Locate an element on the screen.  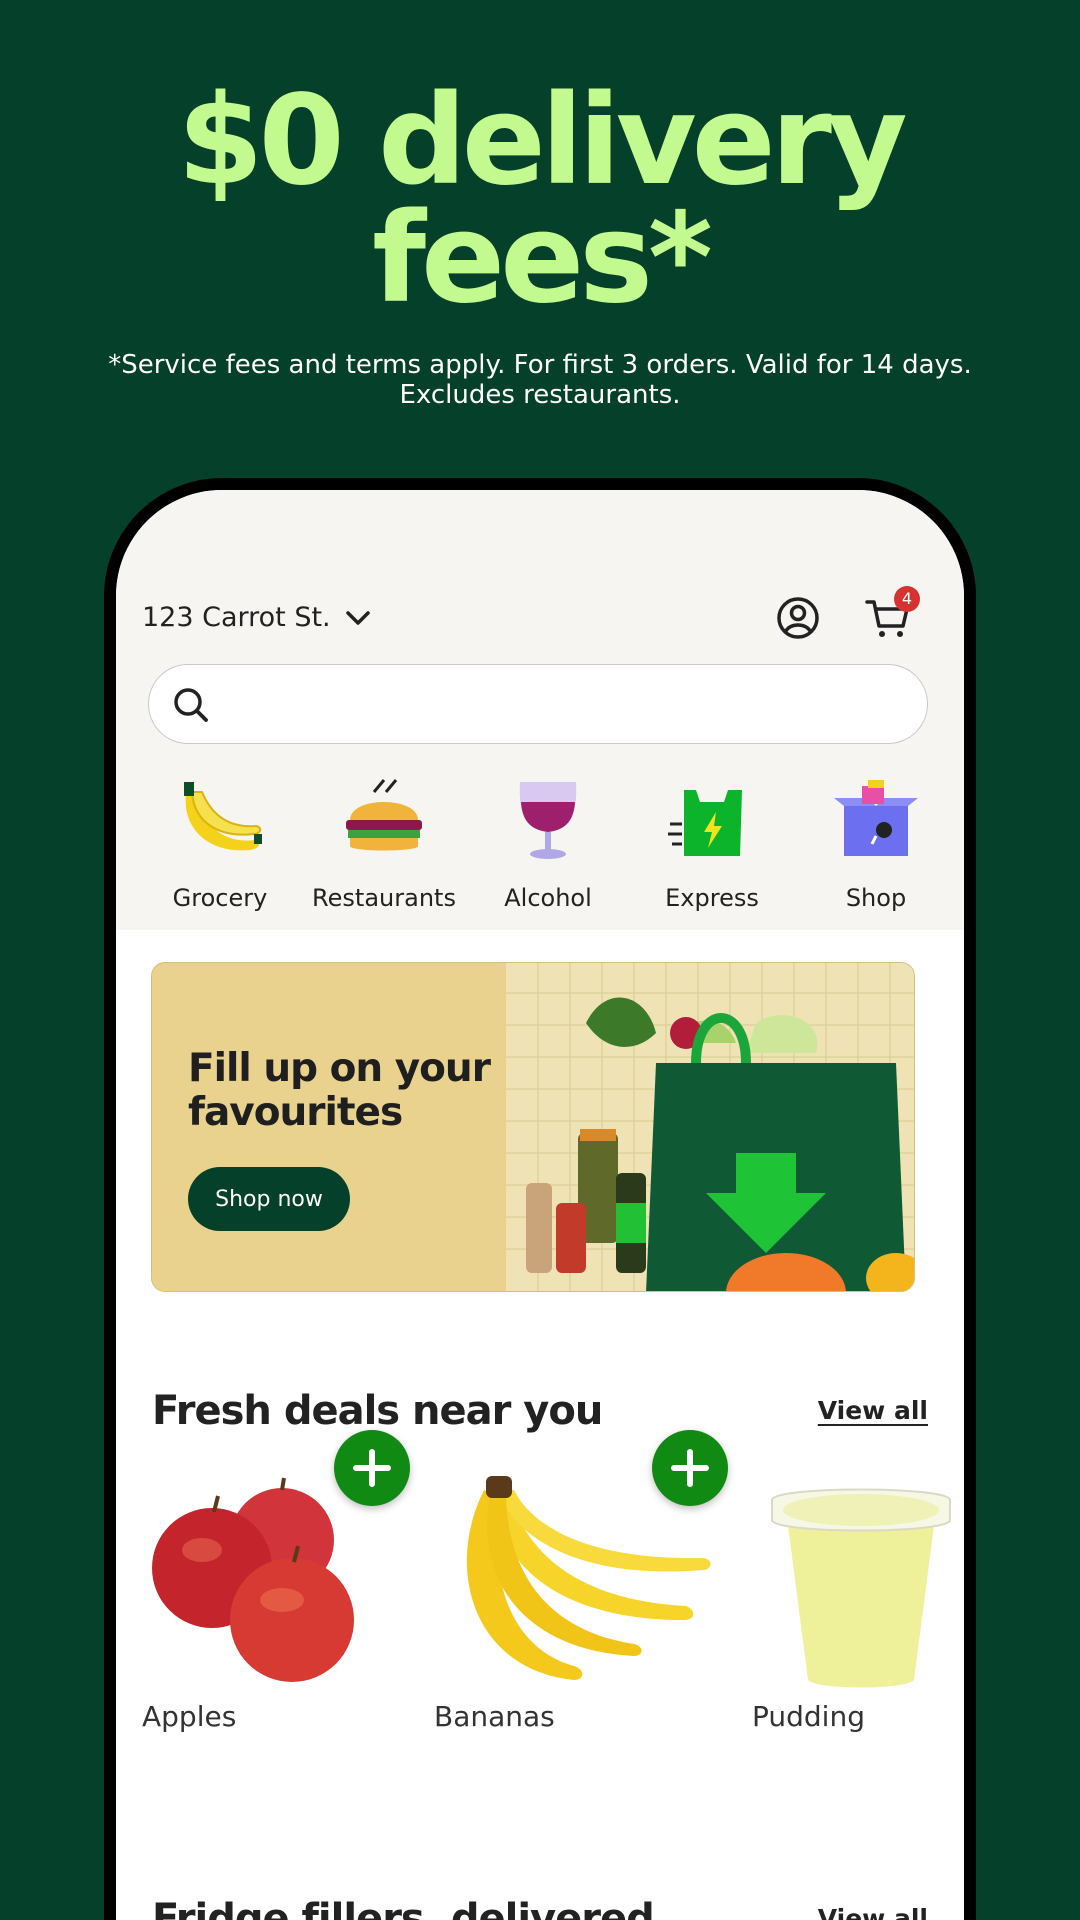
search-icon is located at coordinates (191, 705).